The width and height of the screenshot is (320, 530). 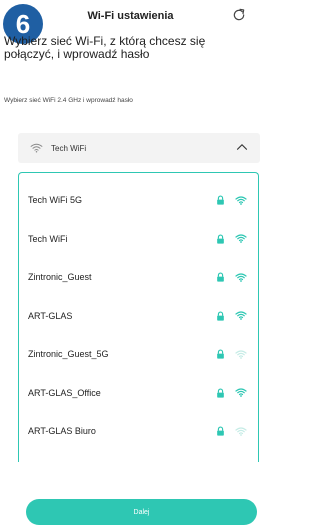 What do you see at coordinates (36, 148) in the screenshot?
I see `wifi-icon` at bounding box center [36, 148].